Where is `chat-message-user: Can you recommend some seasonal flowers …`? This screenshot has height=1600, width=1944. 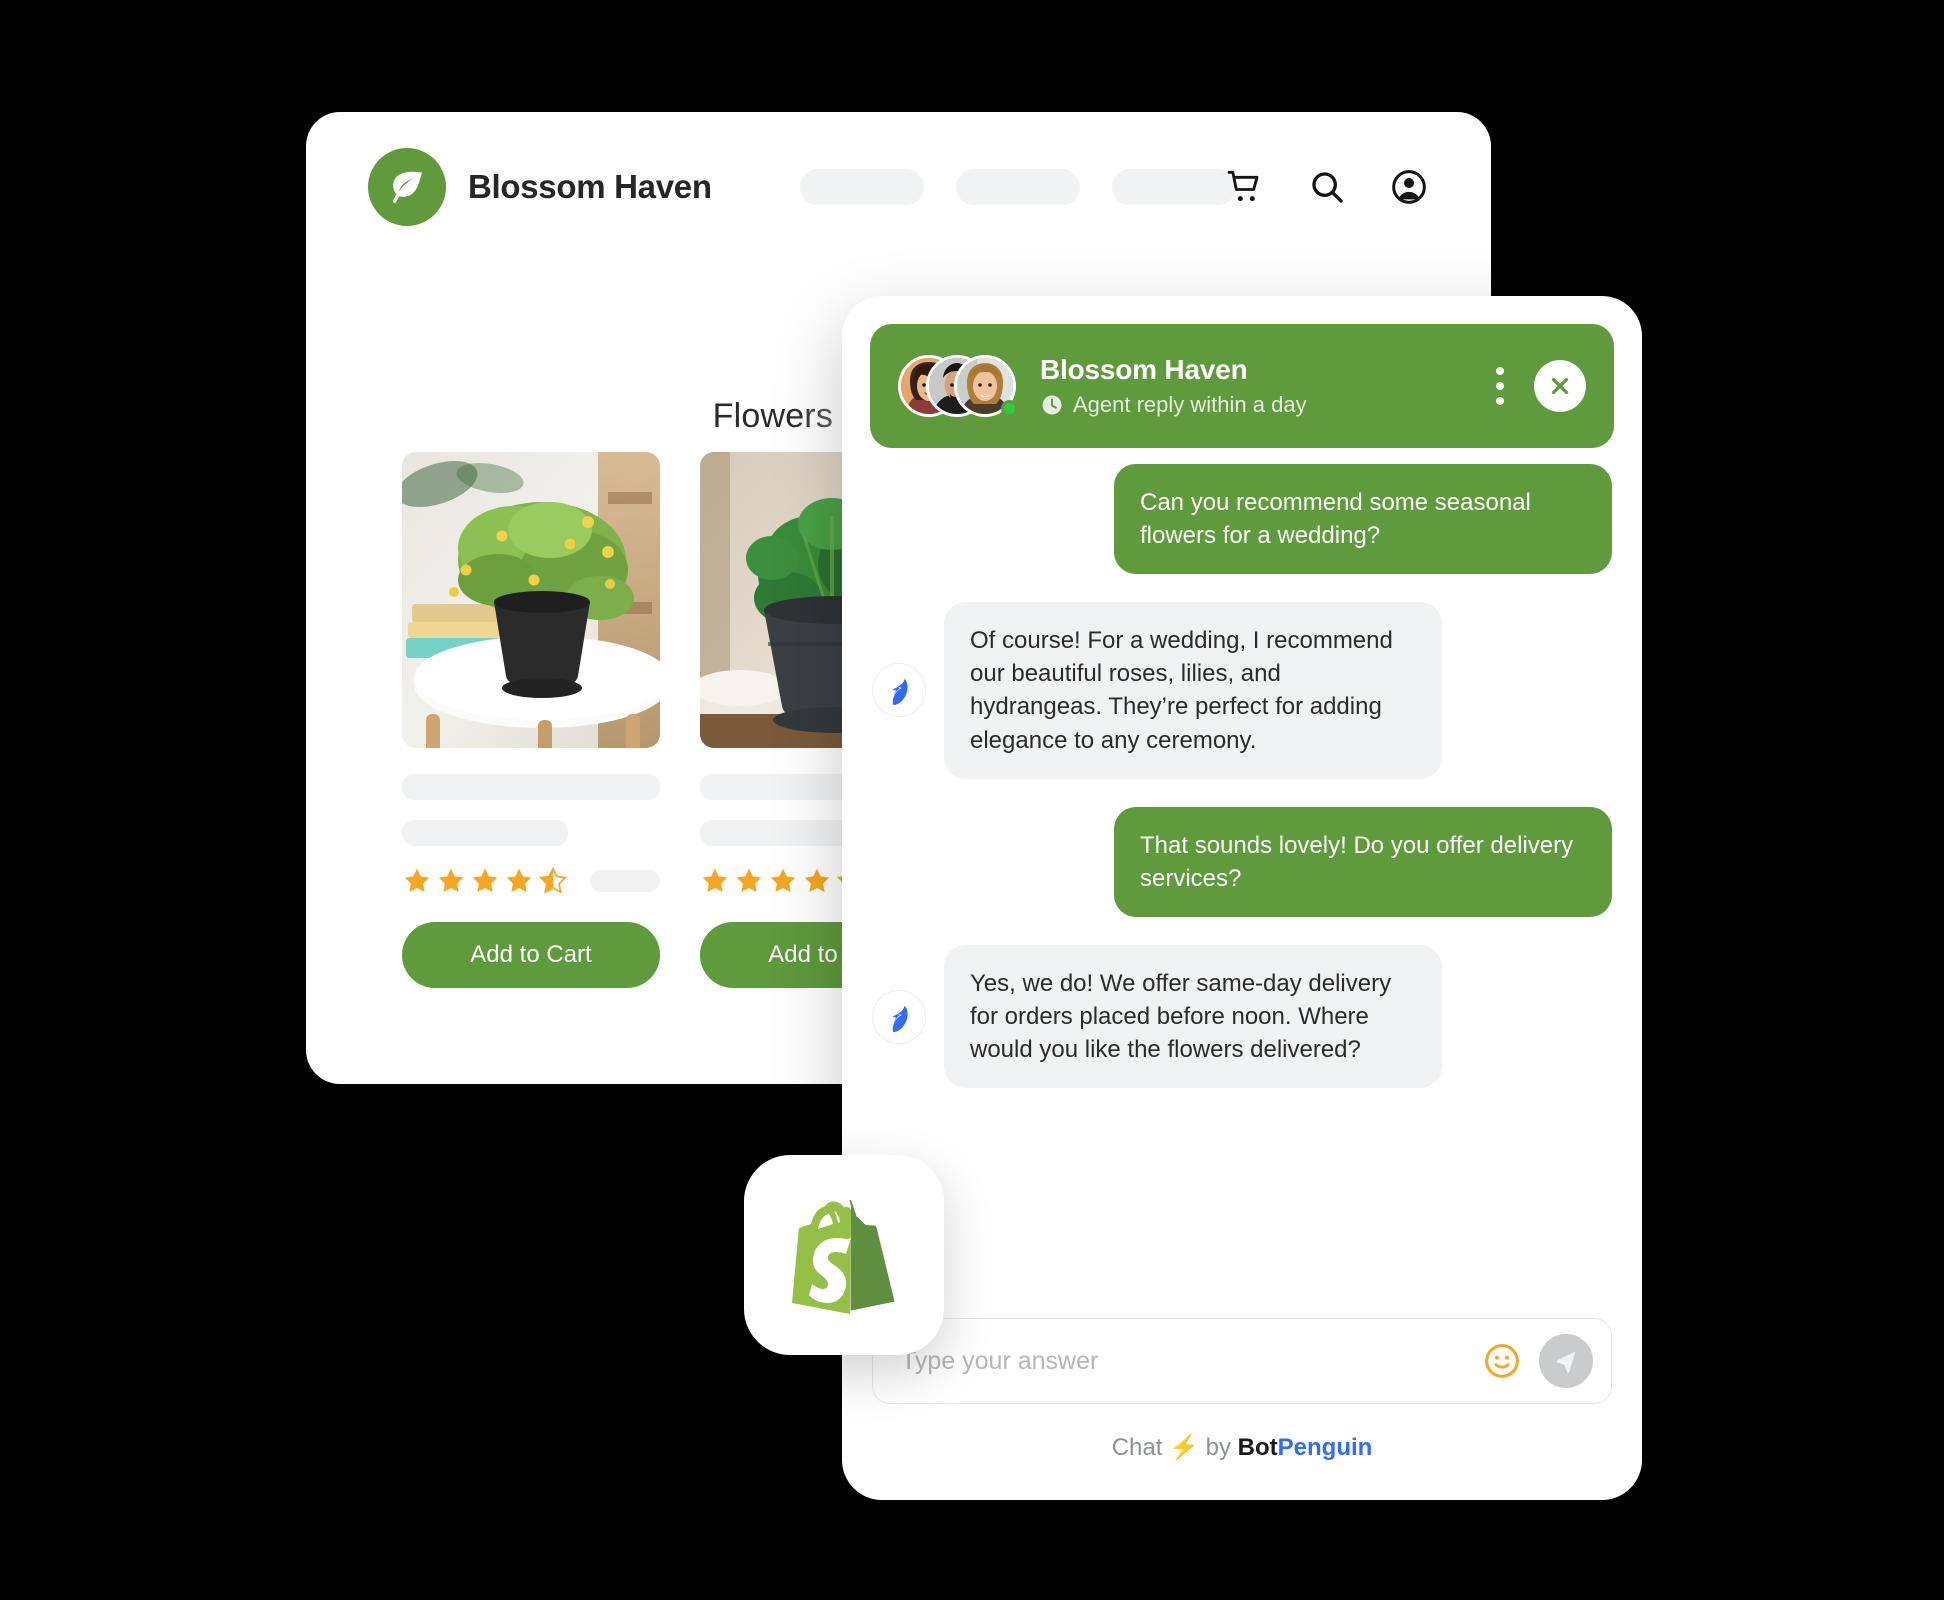
chat-message-user: Can you recommend some seasonal flowers … is located at coordinates (1242, 519).